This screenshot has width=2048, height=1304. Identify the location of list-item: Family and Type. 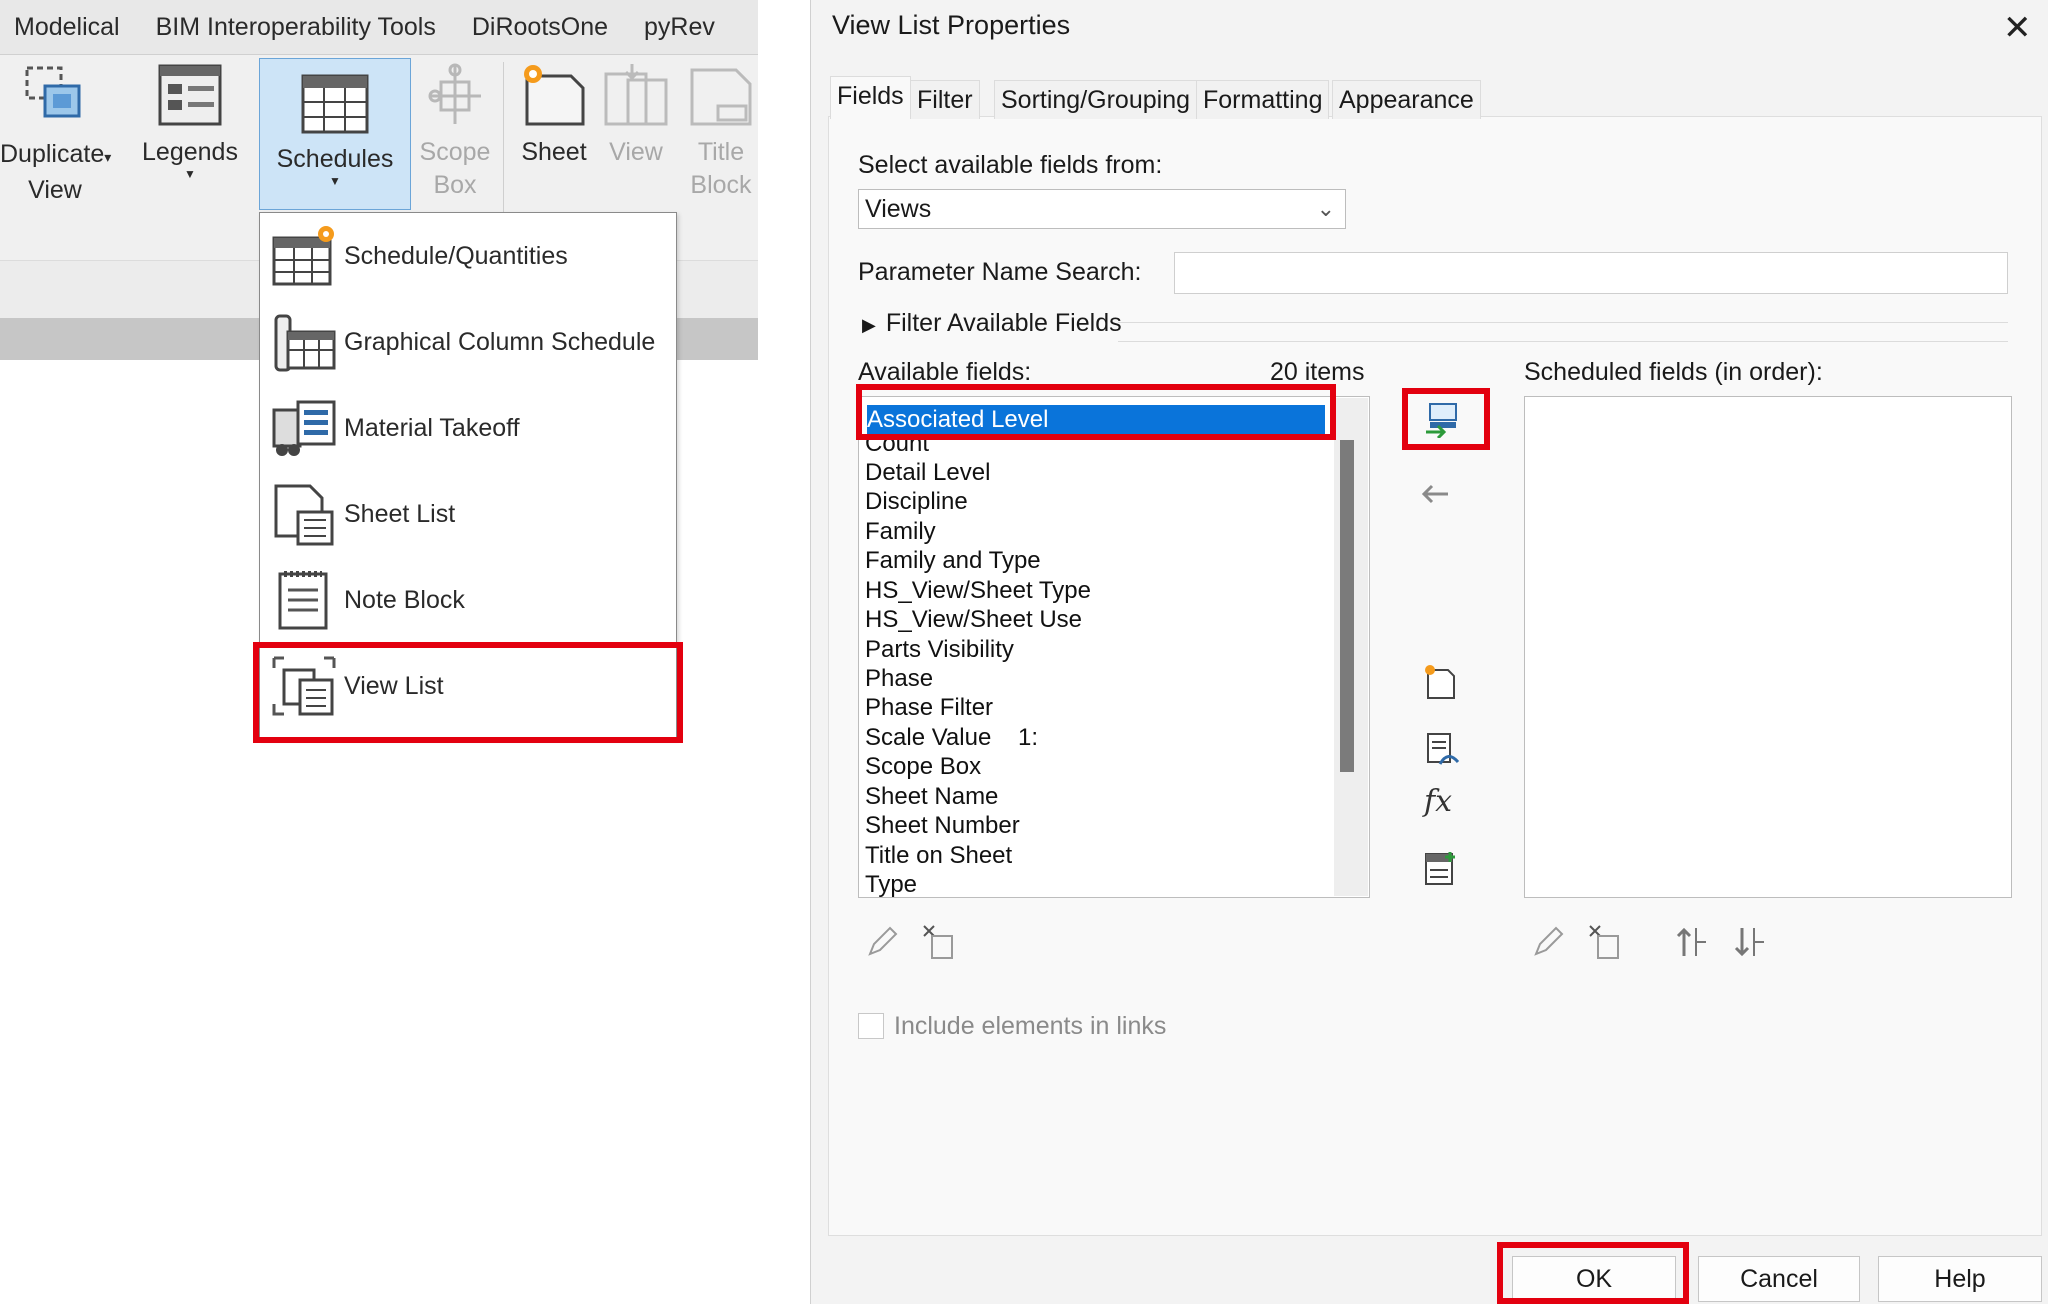
(953, 560).